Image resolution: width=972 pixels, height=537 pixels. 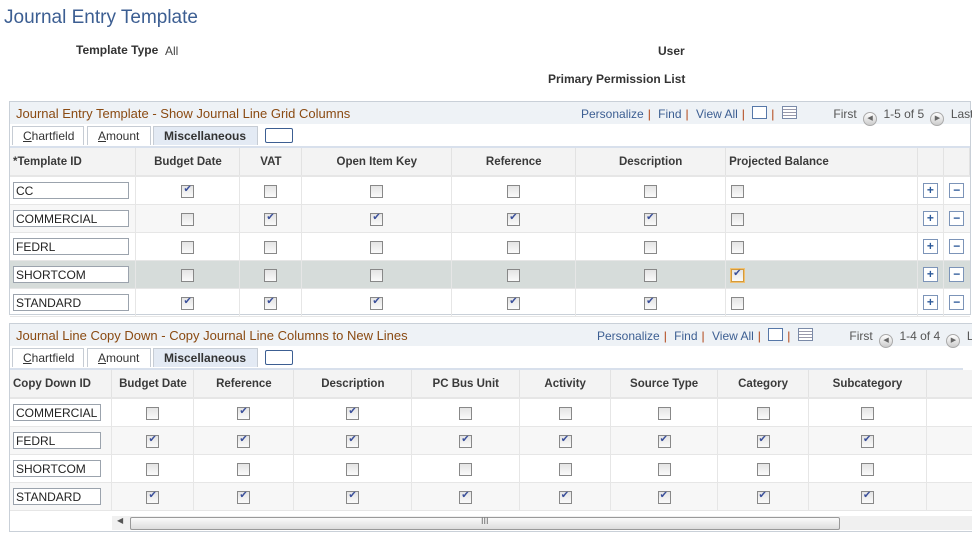 What do you see at coordinates (71, 302) in the screenshot?
I see `template-id-input: STANDARD` at bounding box center [71, 302].